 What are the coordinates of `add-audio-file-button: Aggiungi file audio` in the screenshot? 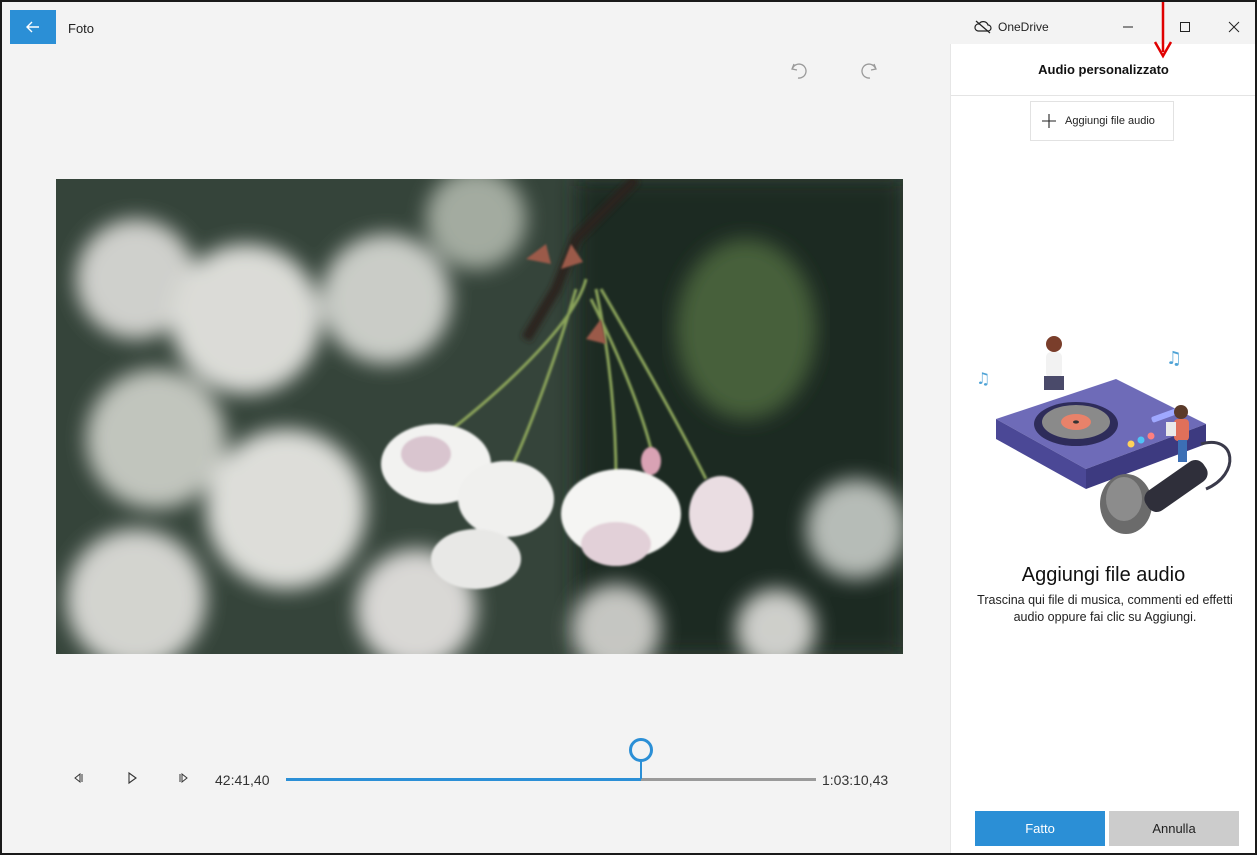 It's located at (1102, 121).